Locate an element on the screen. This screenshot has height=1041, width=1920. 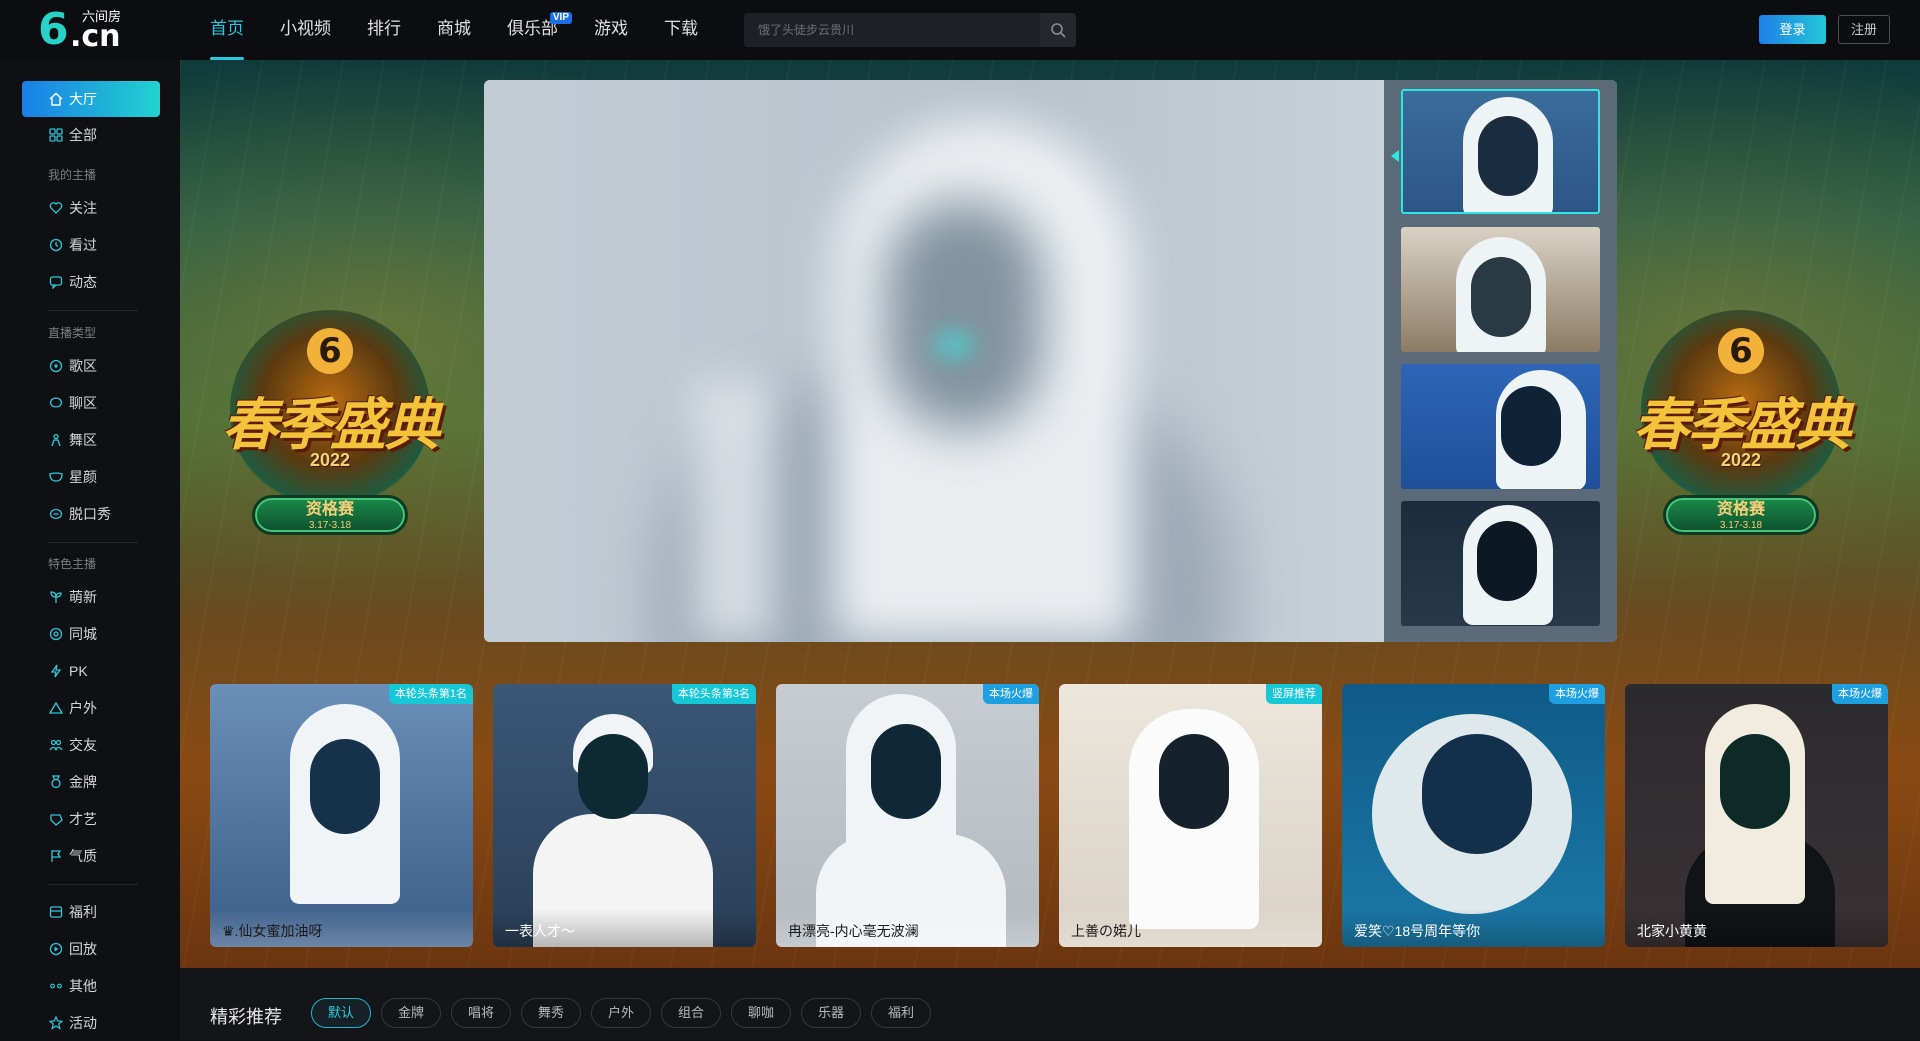
sidebar-item-talkshow: 脱口秀 is located at coordinates (91, 514).